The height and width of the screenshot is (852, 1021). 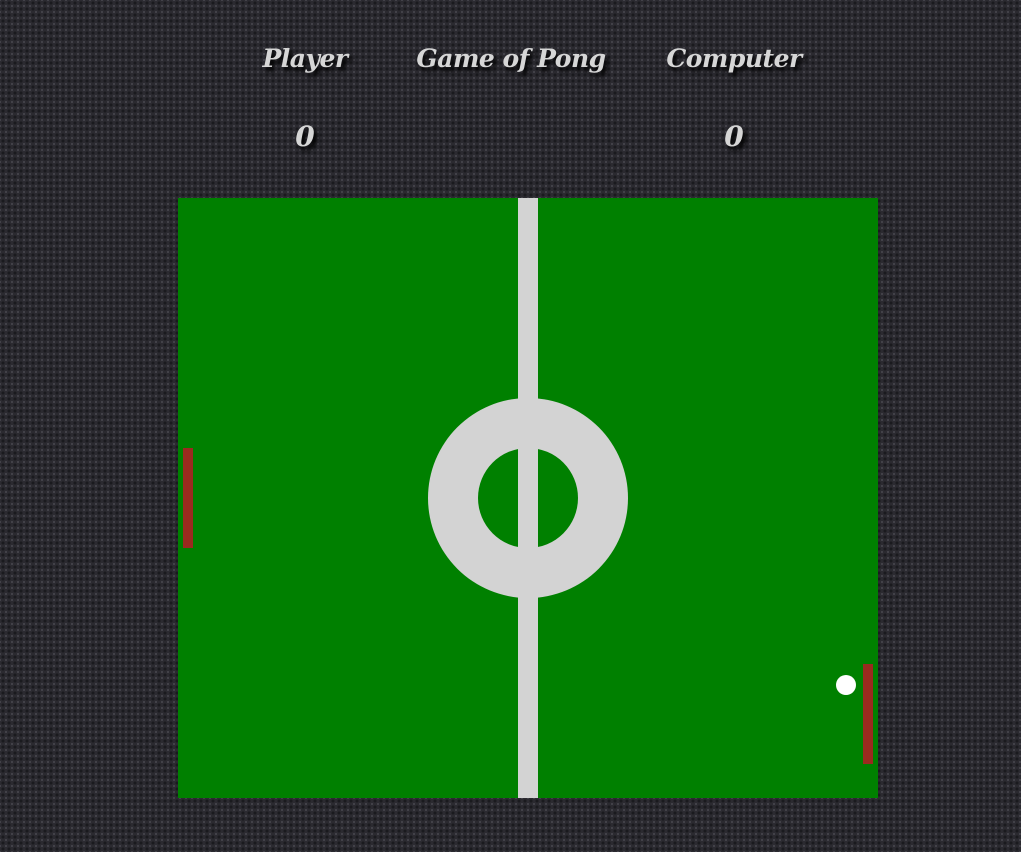 I want to click on game-title: Game of Pong, so click(x=511, y=58).